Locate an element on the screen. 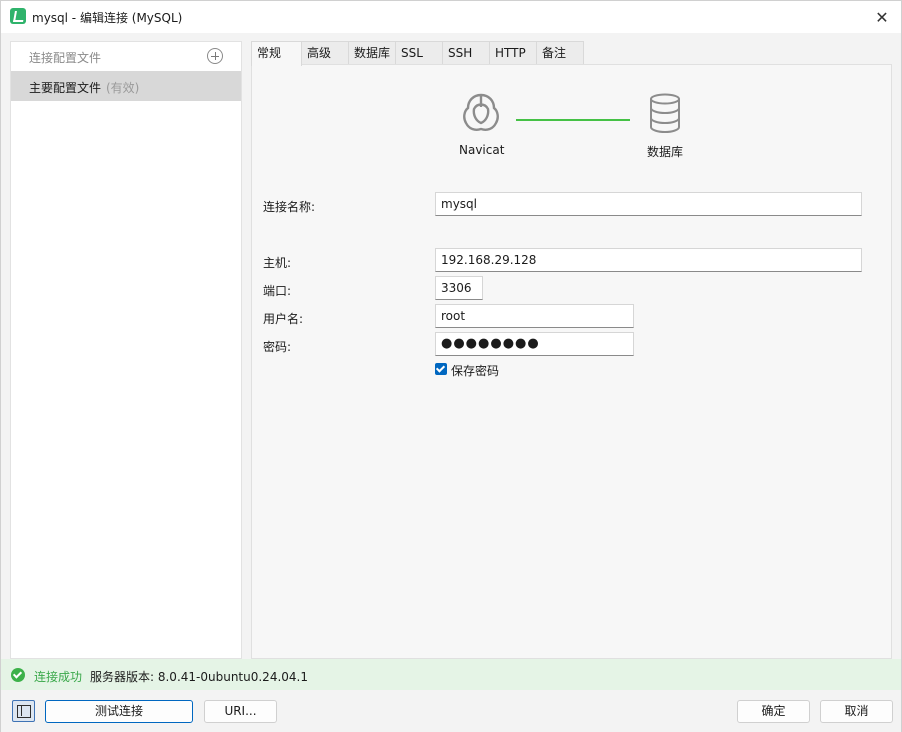  server-version-text: 服务器版本: 8.0.41-0ubuntu0.24.04.1 is located at coordinates (199, 677).